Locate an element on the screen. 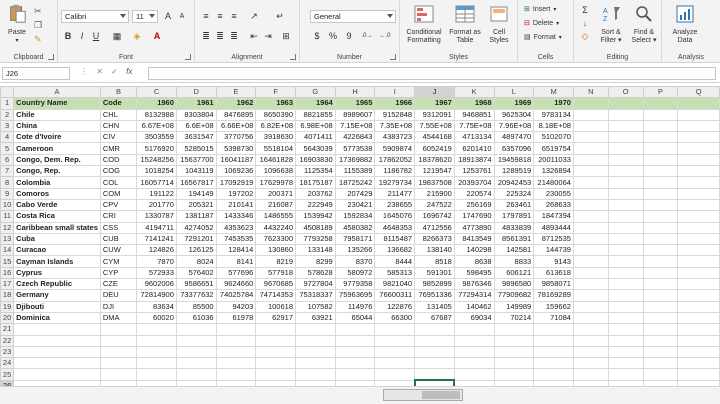 The height and width of the screenshot is (404, 720). cell: 268633 is located at coordinates (553, 205).